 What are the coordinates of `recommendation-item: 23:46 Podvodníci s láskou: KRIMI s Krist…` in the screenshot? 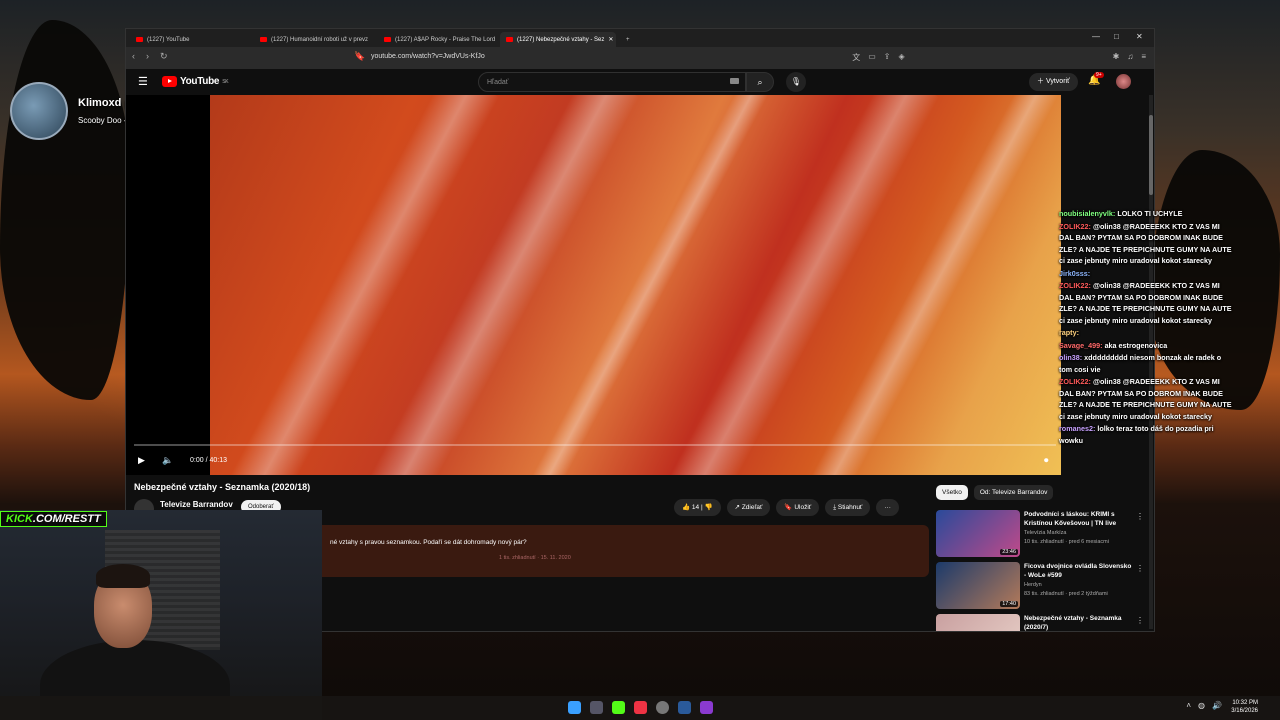 It's located at (1041, 534).